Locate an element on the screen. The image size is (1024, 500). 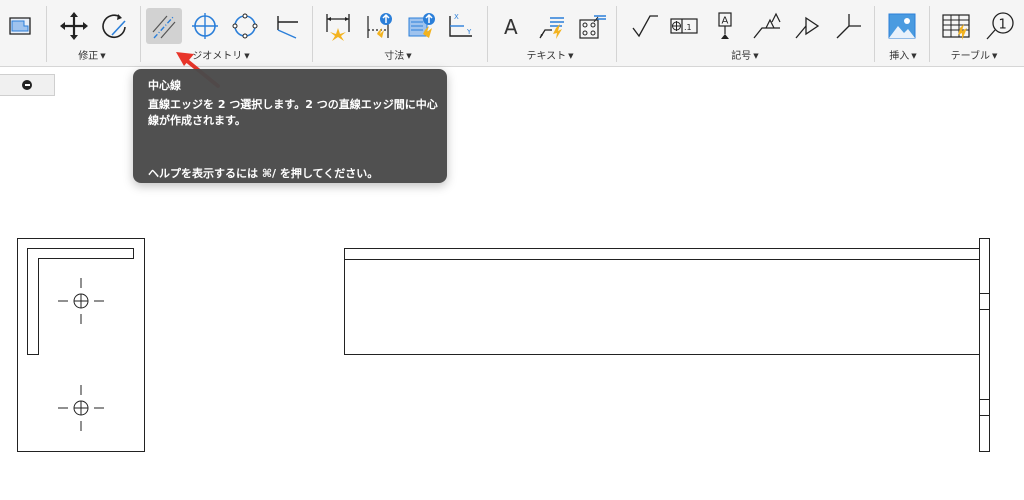
end-plate-outline is located at coordinates (984, 345).